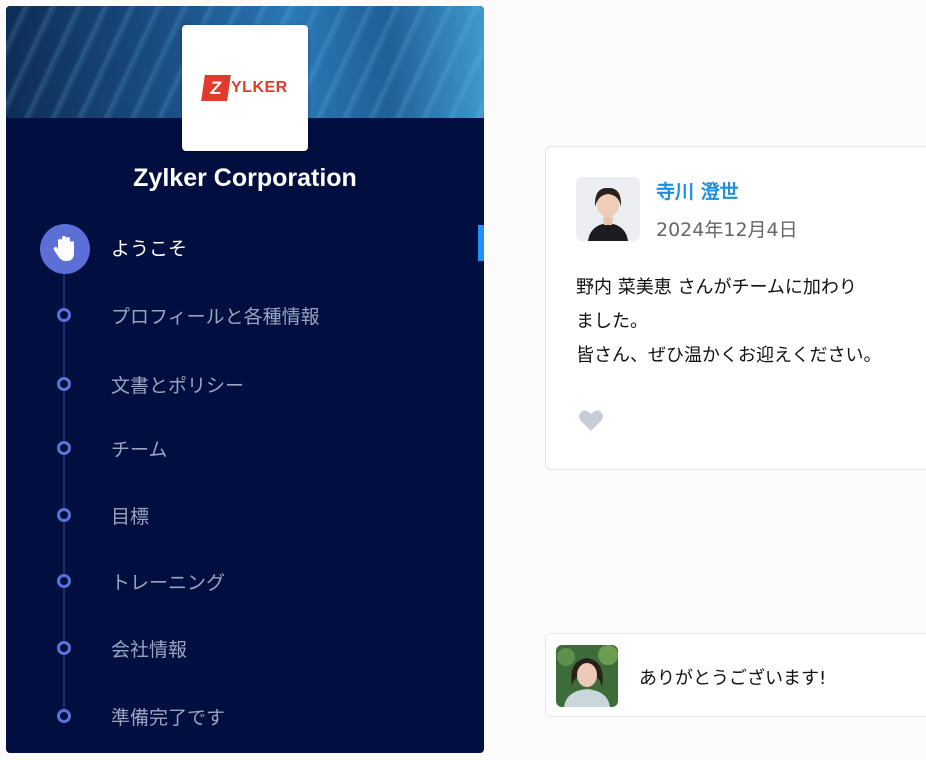  I want to click on heart-icon, so click(591, 423).